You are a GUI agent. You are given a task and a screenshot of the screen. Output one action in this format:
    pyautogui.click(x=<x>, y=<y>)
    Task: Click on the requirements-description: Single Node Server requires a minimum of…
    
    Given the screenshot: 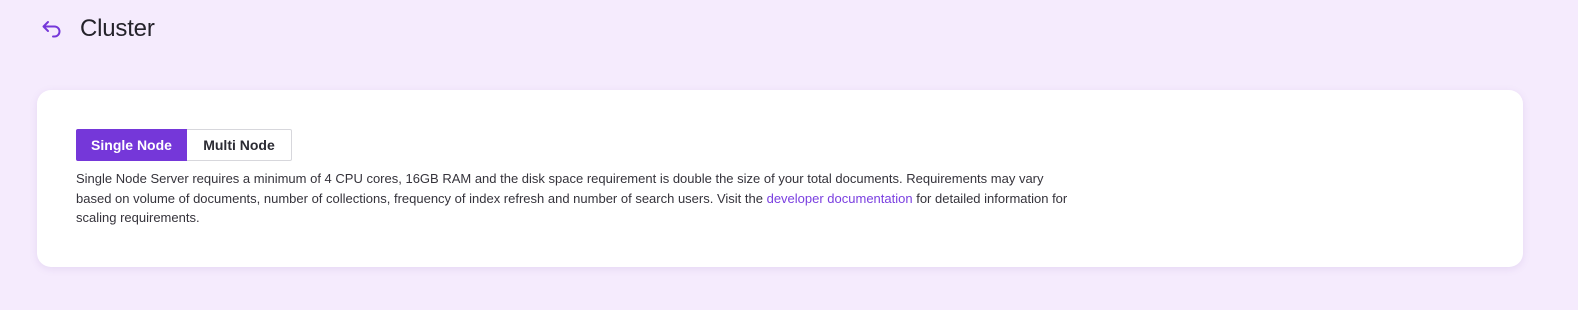 What is the action you would take?
    pyautogui.click(x=576, y=198)
    